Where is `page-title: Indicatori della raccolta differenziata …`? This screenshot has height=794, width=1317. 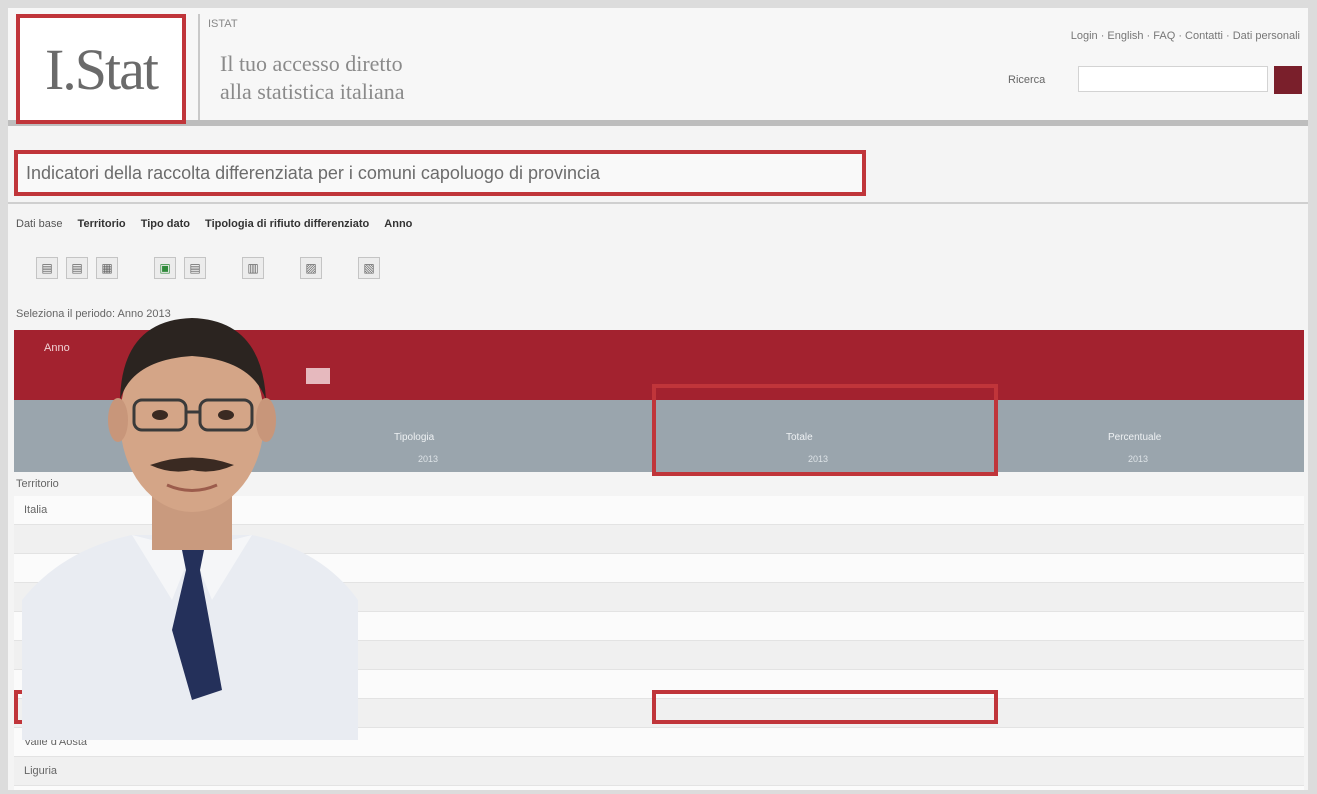
page-title: Indicatori della raccolta differenziata … is located at coordinates (313, 172).